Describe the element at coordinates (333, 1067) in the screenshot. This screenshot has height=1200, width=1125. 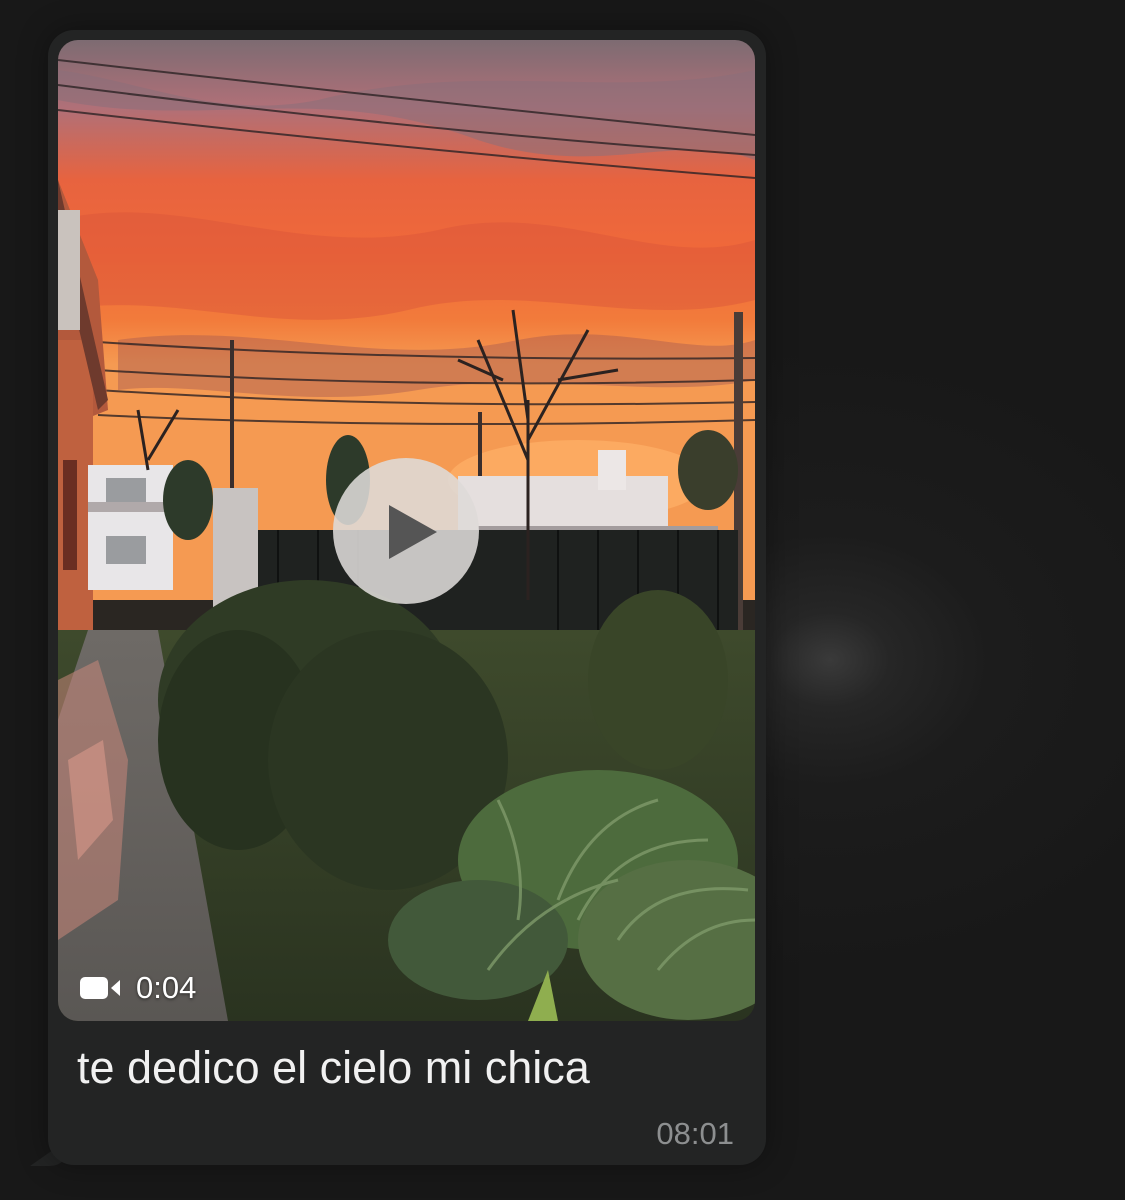
I see `message-caption: te dedico el cielo mi chica` at that location.